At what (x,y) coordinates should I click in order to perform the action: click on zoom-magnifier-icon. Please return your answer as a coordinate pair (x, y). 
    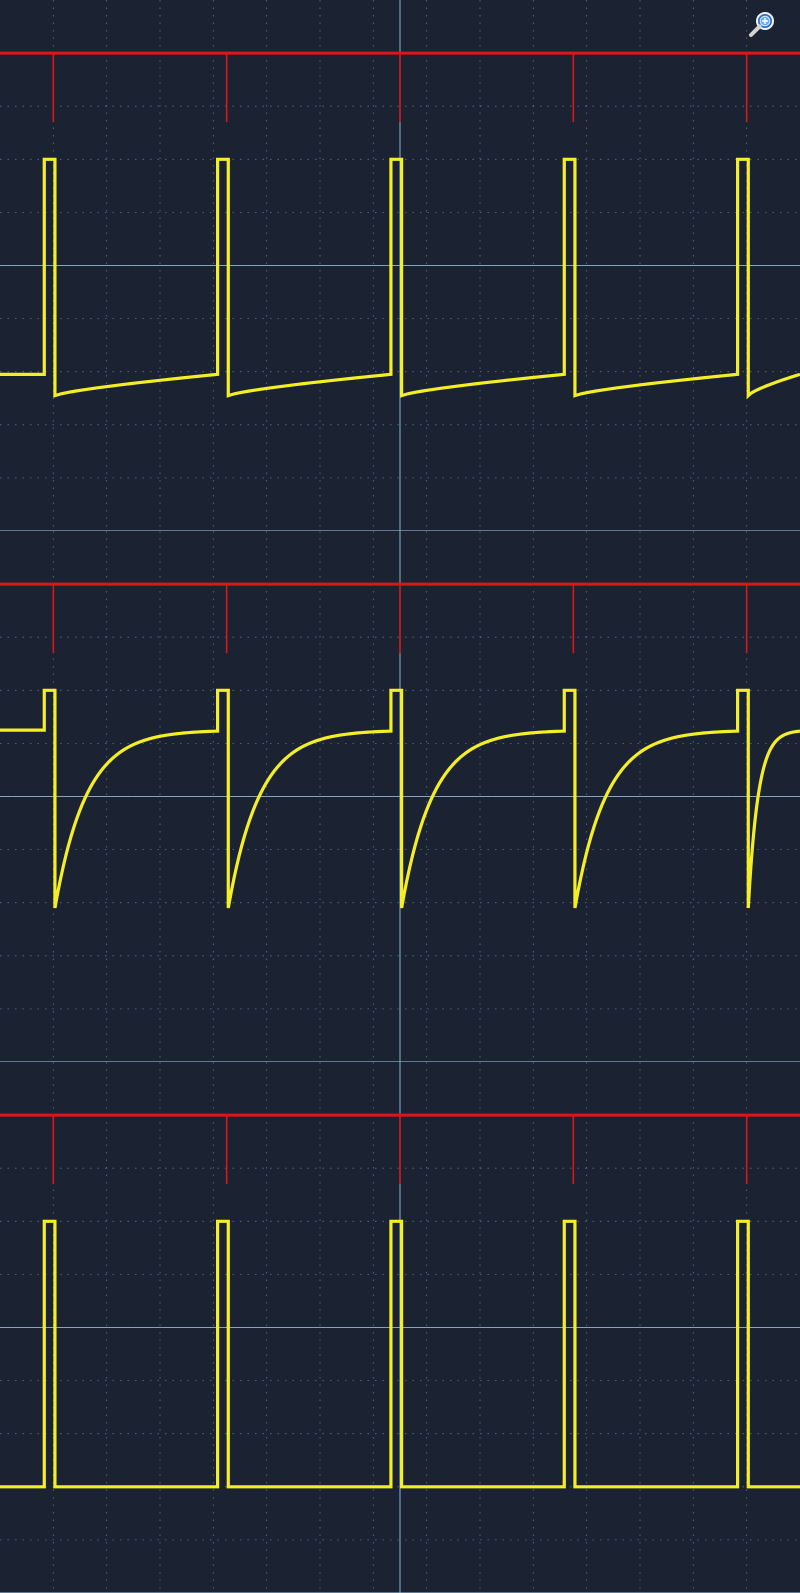
    Looking at the image, I should click on (761, 24).